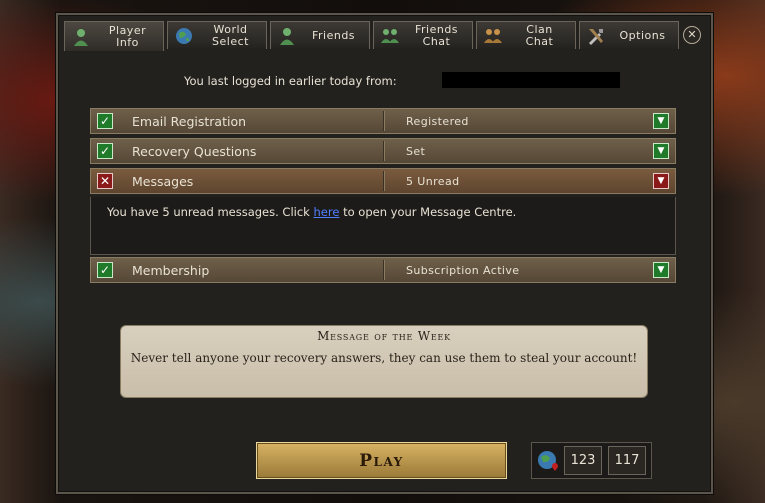 The image size is (765, 503). Describe the element at coordinates (381, 460) in the screenshot. I see `play-button: Play` at that location.